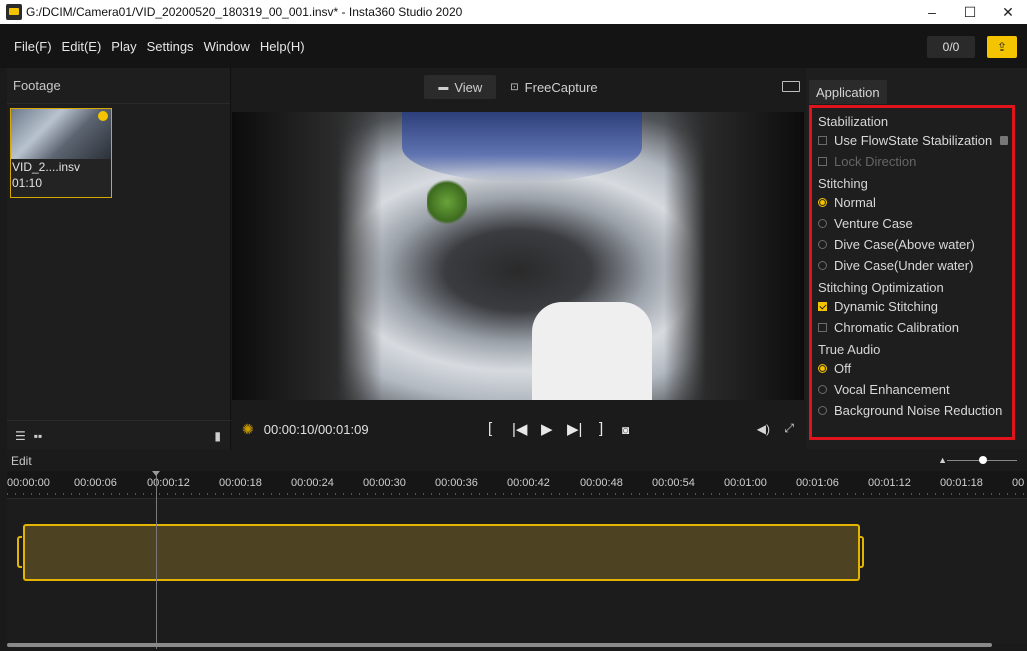 This screenshot has width=1027, height=651. Describe the element at coordinates (873, 223) in the screenshot. I see `stitching-venture-label: Venture Case` at that location.